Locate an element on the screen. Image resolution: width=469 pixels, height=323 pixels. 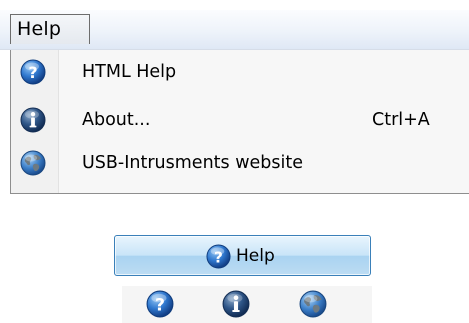
help-button-label: Help is located at coordinates (255, 256).